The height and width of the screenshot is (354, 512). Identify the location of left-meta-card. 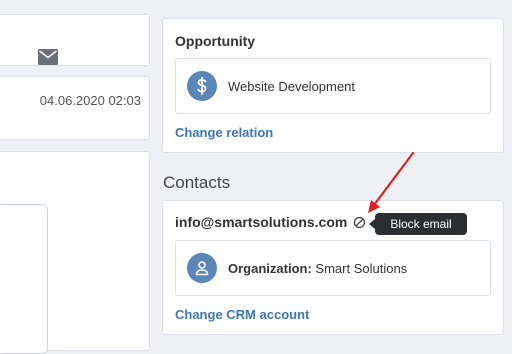
(75, 108).